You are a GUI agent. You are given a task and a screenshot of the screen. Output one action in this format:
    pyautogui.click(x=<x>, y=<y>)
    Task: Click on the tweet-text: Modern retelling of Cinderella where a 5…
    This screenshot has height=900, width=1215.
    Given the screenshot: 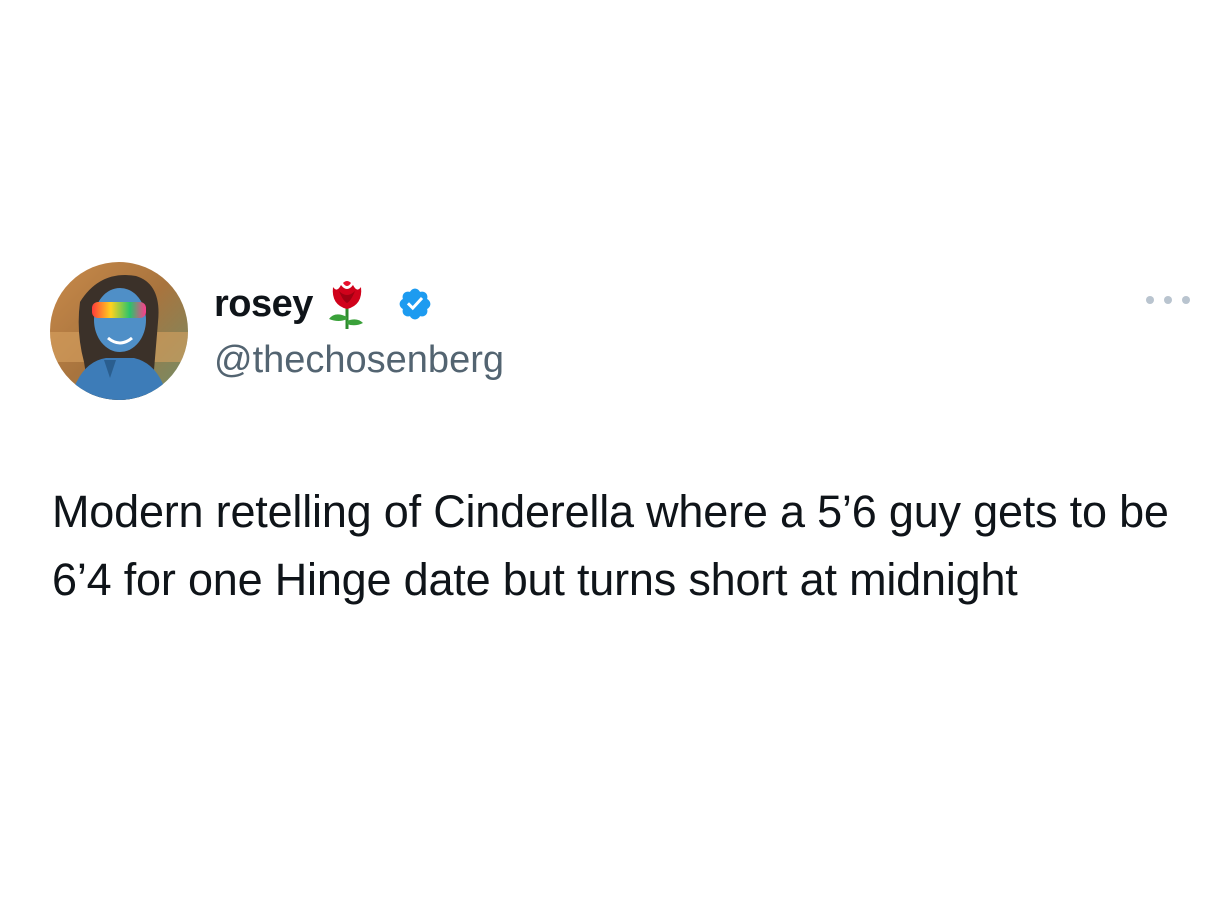 What is the action you would take?
    pyautogui.click(x=610, y=545)
    